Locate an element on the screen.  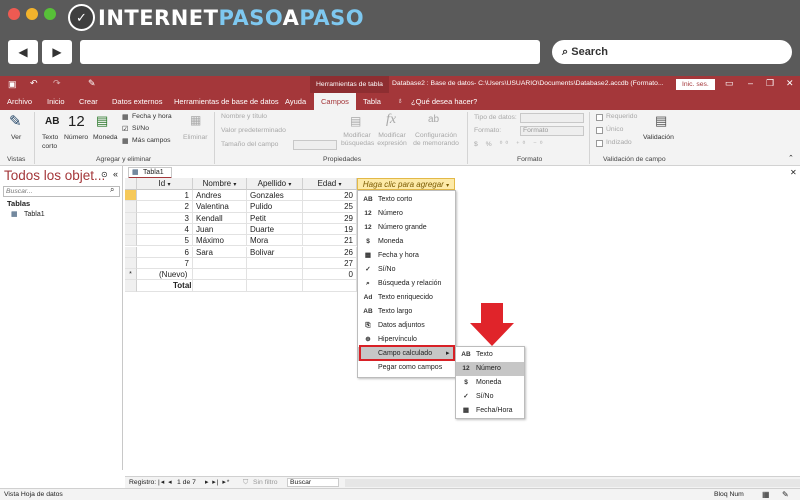
site-search-input: ⌕ Search is located at coordinates (672, 52).